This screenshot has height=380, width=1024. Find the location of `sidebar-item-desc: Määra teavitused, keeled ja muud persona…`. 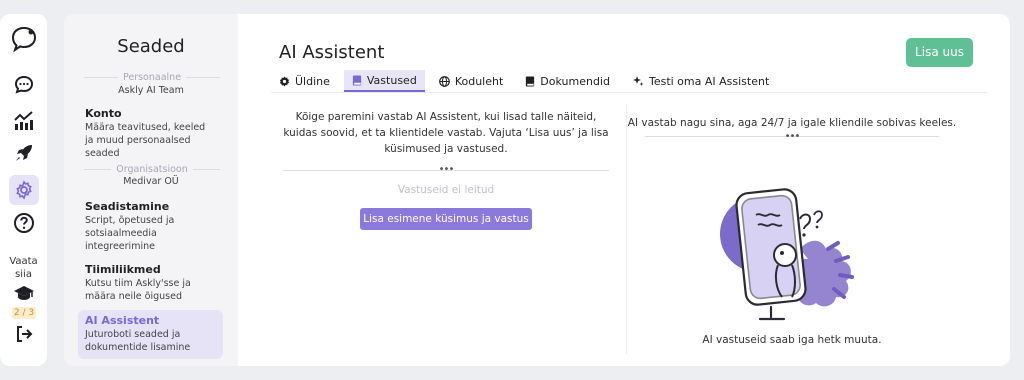

sidebar-item-desc: Määra teavitused, keeled ja muud persona… is located at coordinates (145, 140).